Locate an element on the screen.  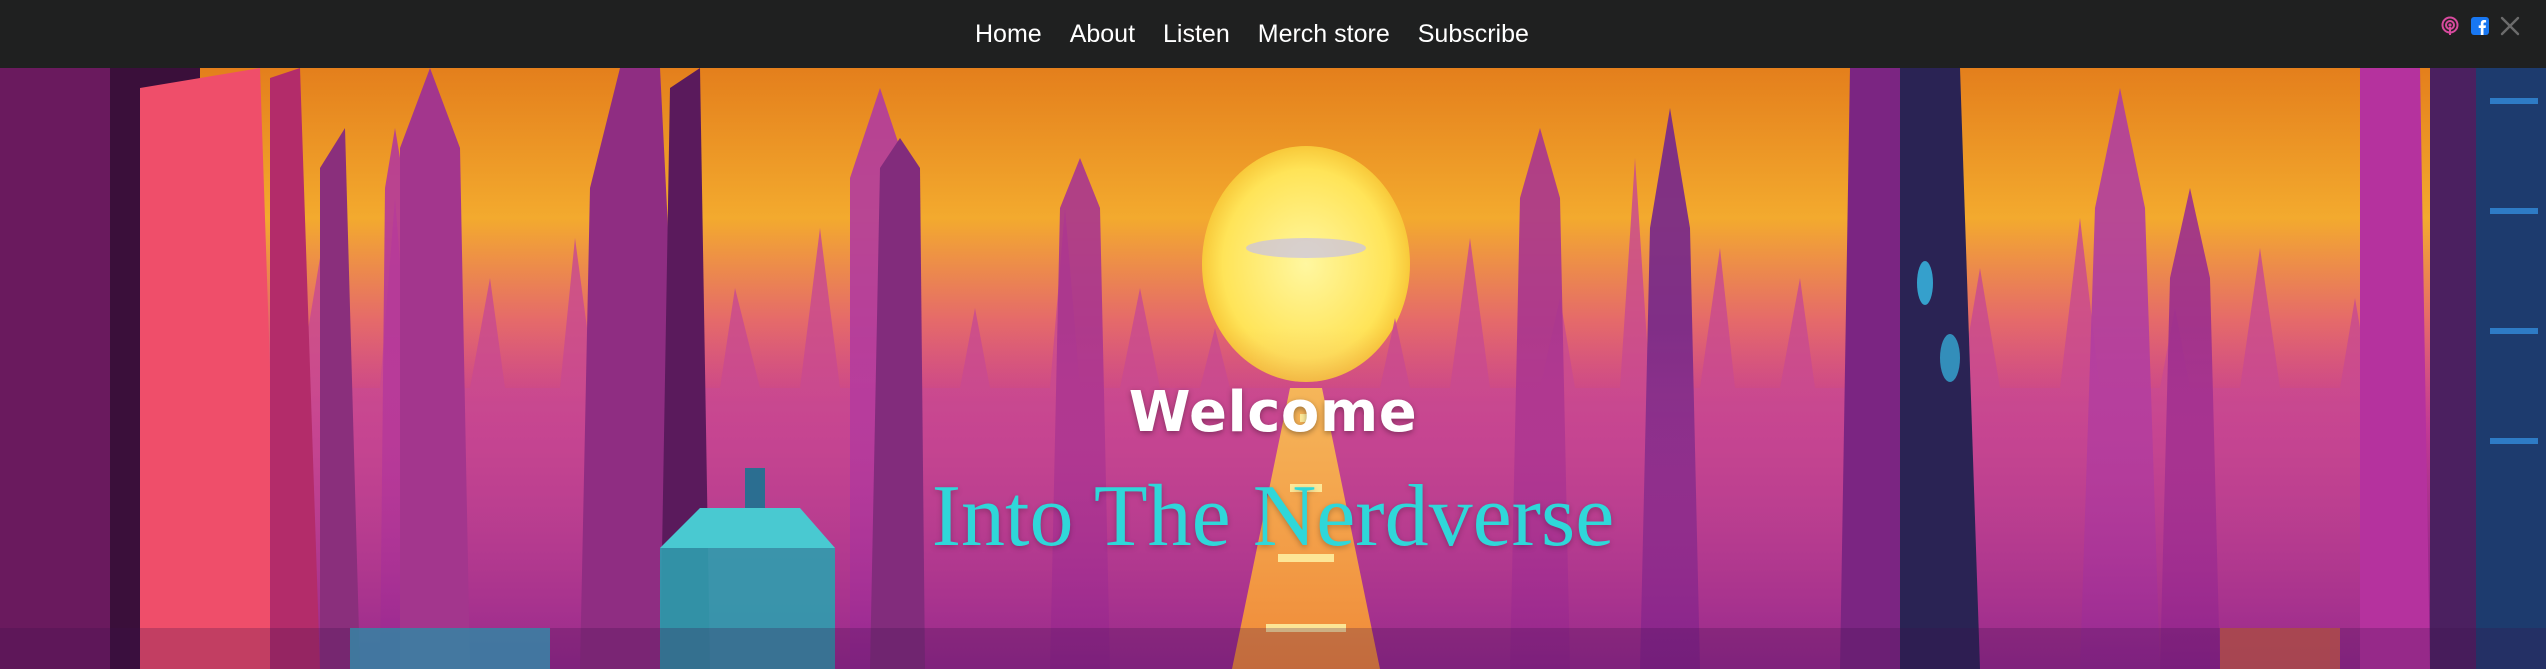
social-links is located at coordinates (2480, 26).